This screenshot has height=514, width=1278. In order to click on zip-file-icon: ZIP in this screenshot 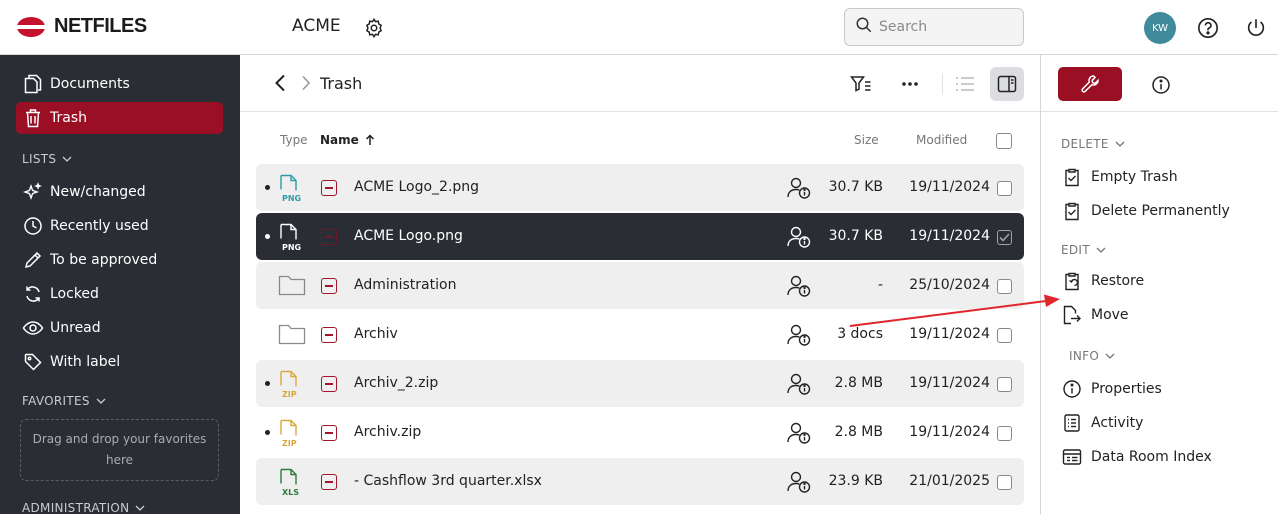, I will do `click(292, 385)`.